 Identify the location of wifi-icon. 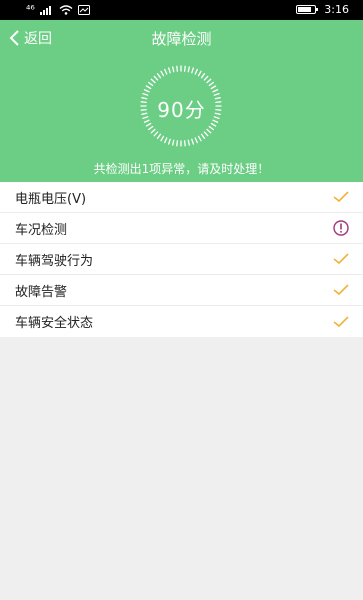
(66, 9).